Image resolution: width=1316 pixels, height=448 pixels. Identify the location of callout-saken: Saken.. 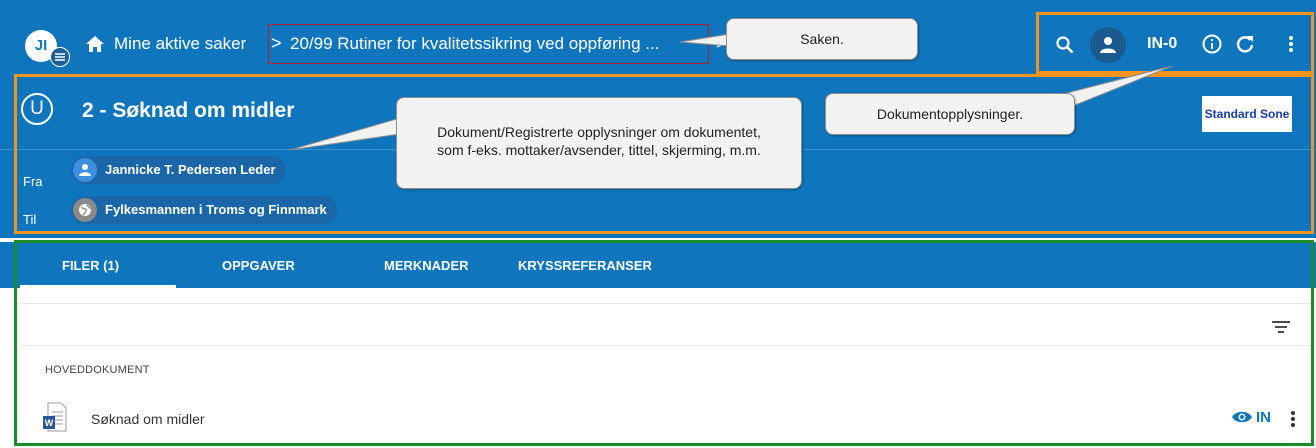
(822, 39).